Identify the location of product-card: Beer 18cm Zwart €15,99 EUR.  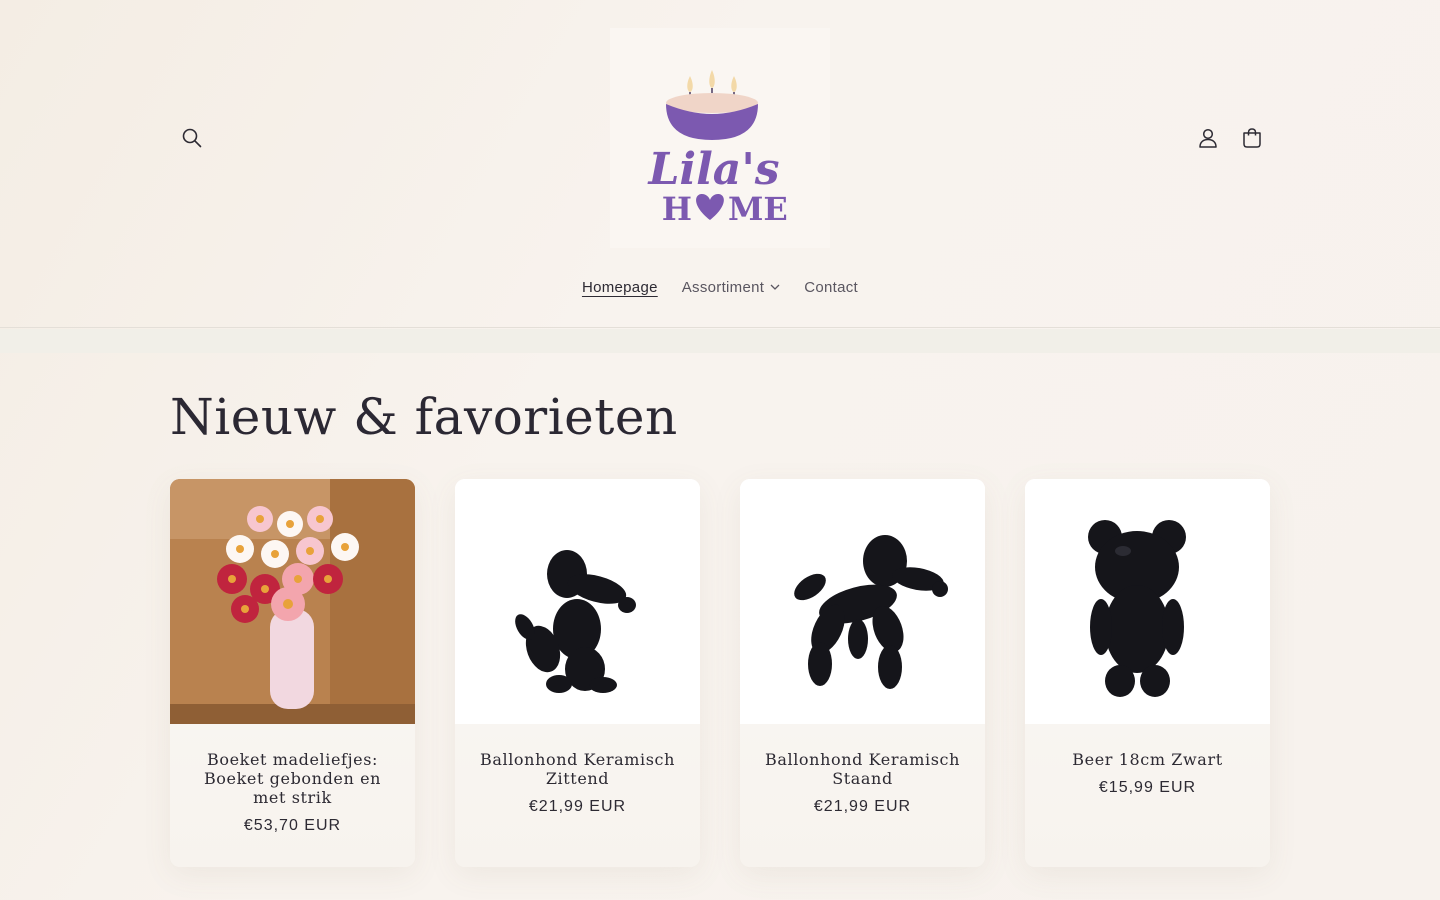
(1147, 673).